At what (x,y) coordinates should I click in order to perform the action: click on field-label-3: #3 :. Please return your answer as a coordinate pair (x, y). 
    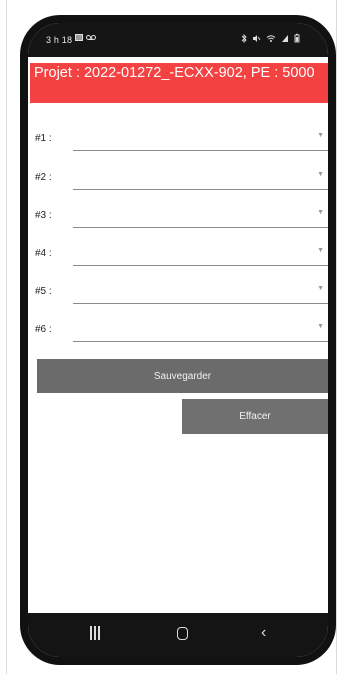
    Looking at the image, I should click on (43, 215).